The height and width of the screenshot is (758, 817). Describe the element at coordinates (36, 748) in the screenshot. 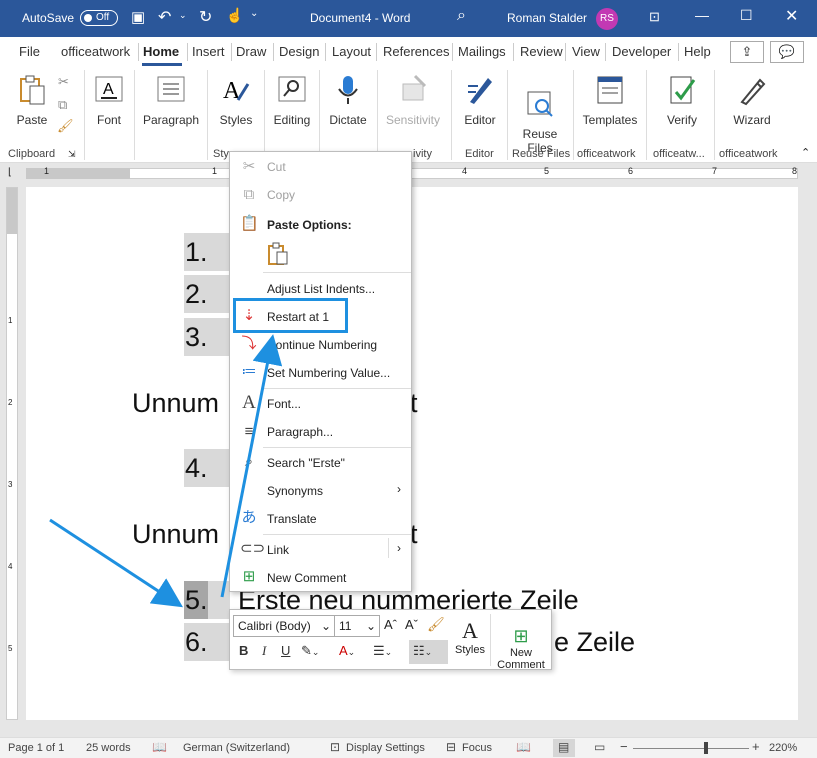

I see `page-count: Page 1 of 1` at that location.